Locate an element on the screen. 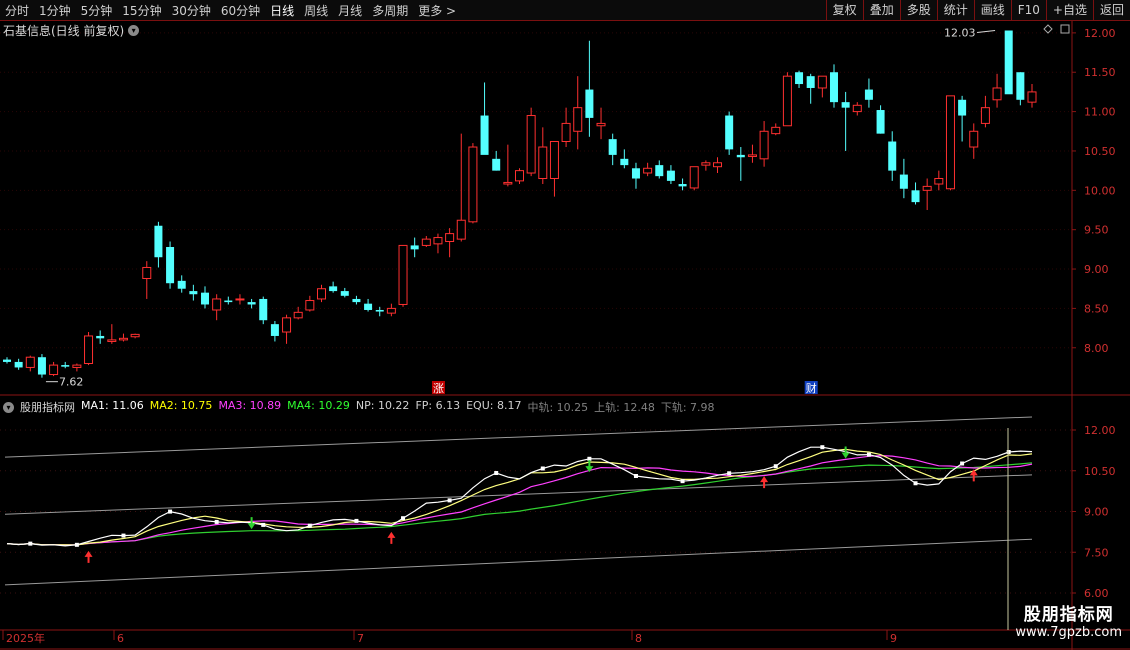  indicator-name: 股朋指标网 is located at coordinates (47, 407).